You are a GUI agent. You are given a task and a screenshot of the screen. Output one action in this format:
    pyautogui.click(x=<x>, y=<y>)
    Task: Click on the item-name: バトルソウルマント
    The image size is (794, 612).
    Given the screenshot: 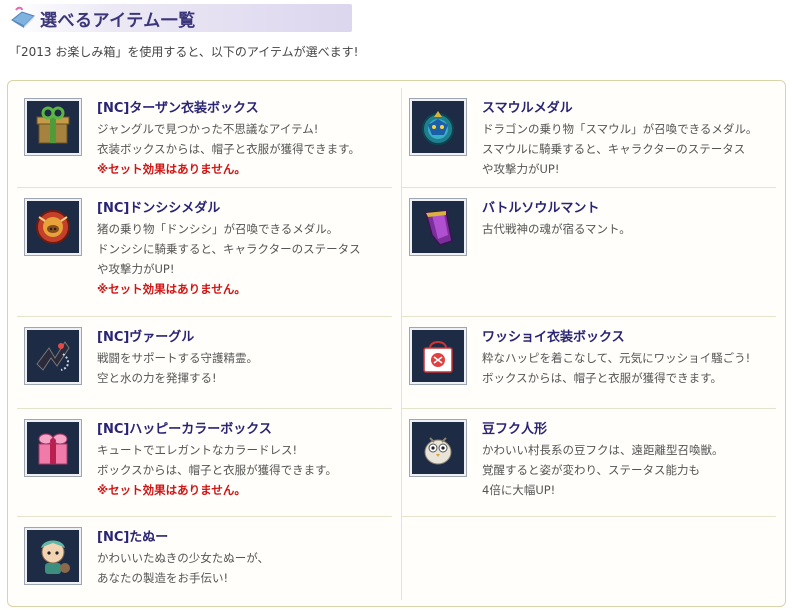 What is the action you would take?
    pyautogui.click(x=541, y=208)
    